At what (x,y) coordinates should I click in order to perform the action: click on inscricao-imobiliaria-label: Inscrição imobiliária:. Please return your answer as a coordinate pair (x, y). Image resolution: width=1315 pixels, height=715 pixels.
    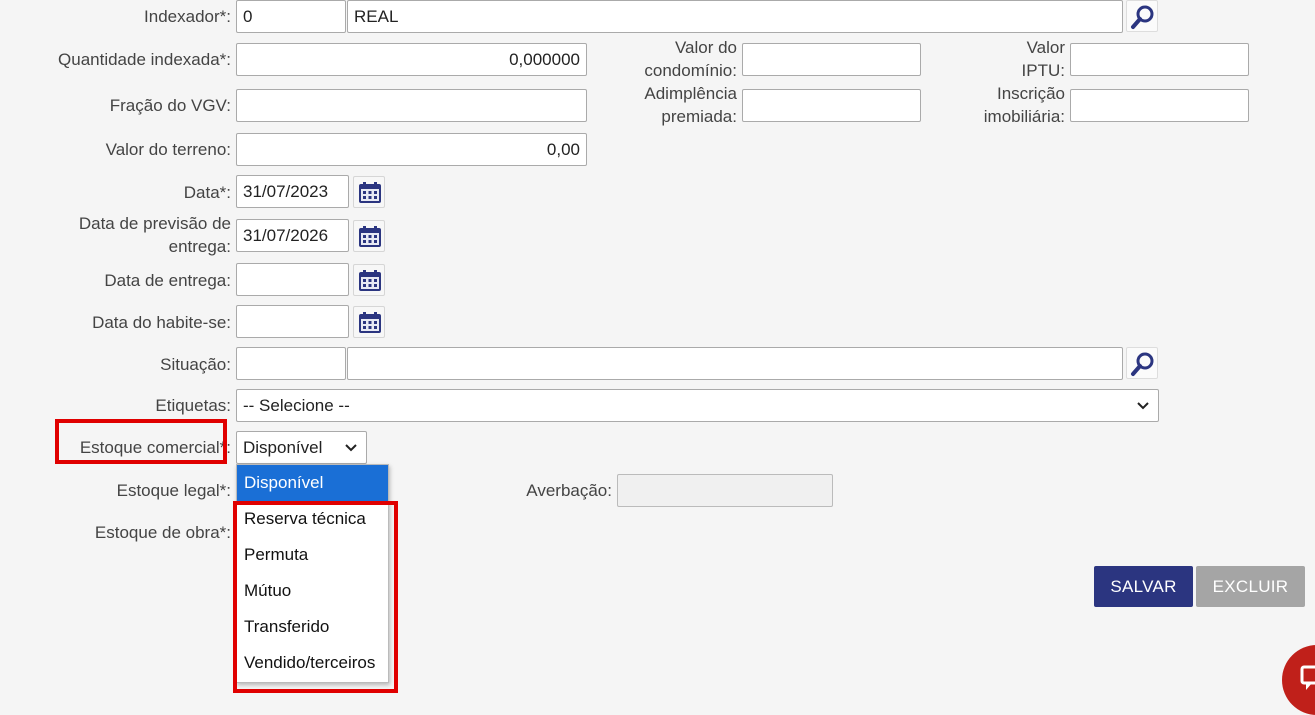
    Looking at the image, I should click on (992, 105).